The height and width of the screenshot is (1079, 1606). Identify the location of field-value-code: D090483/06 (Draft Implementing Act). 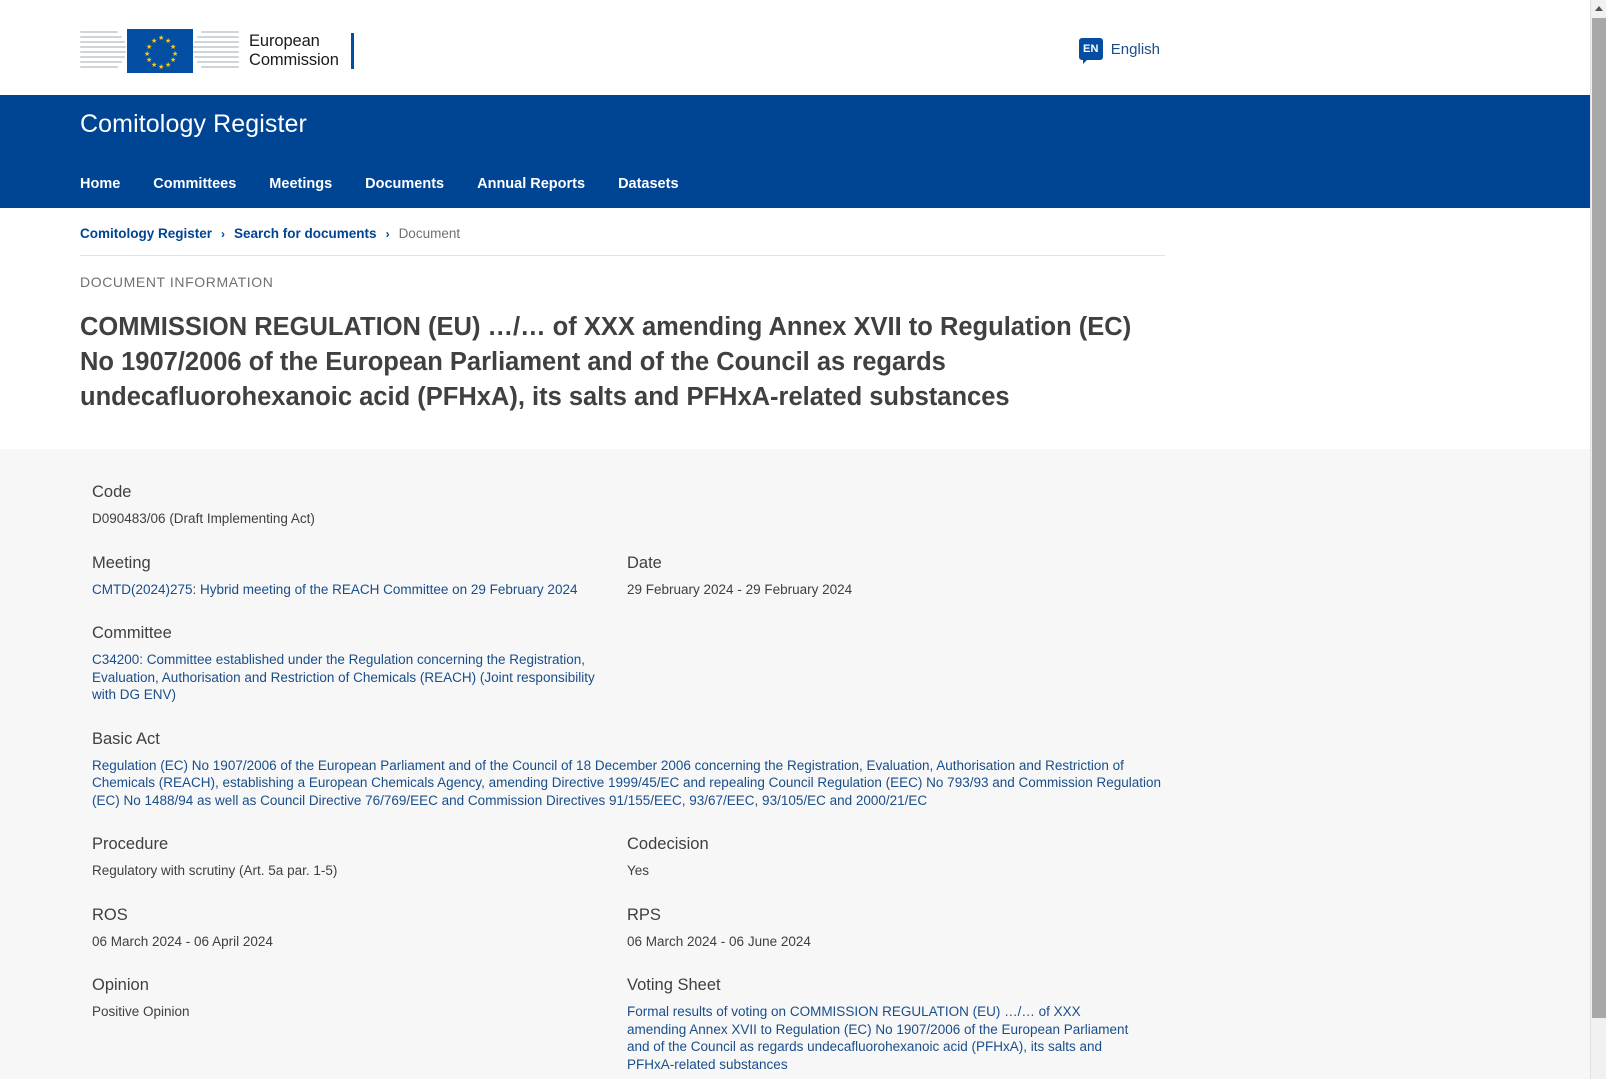
(203, 518).